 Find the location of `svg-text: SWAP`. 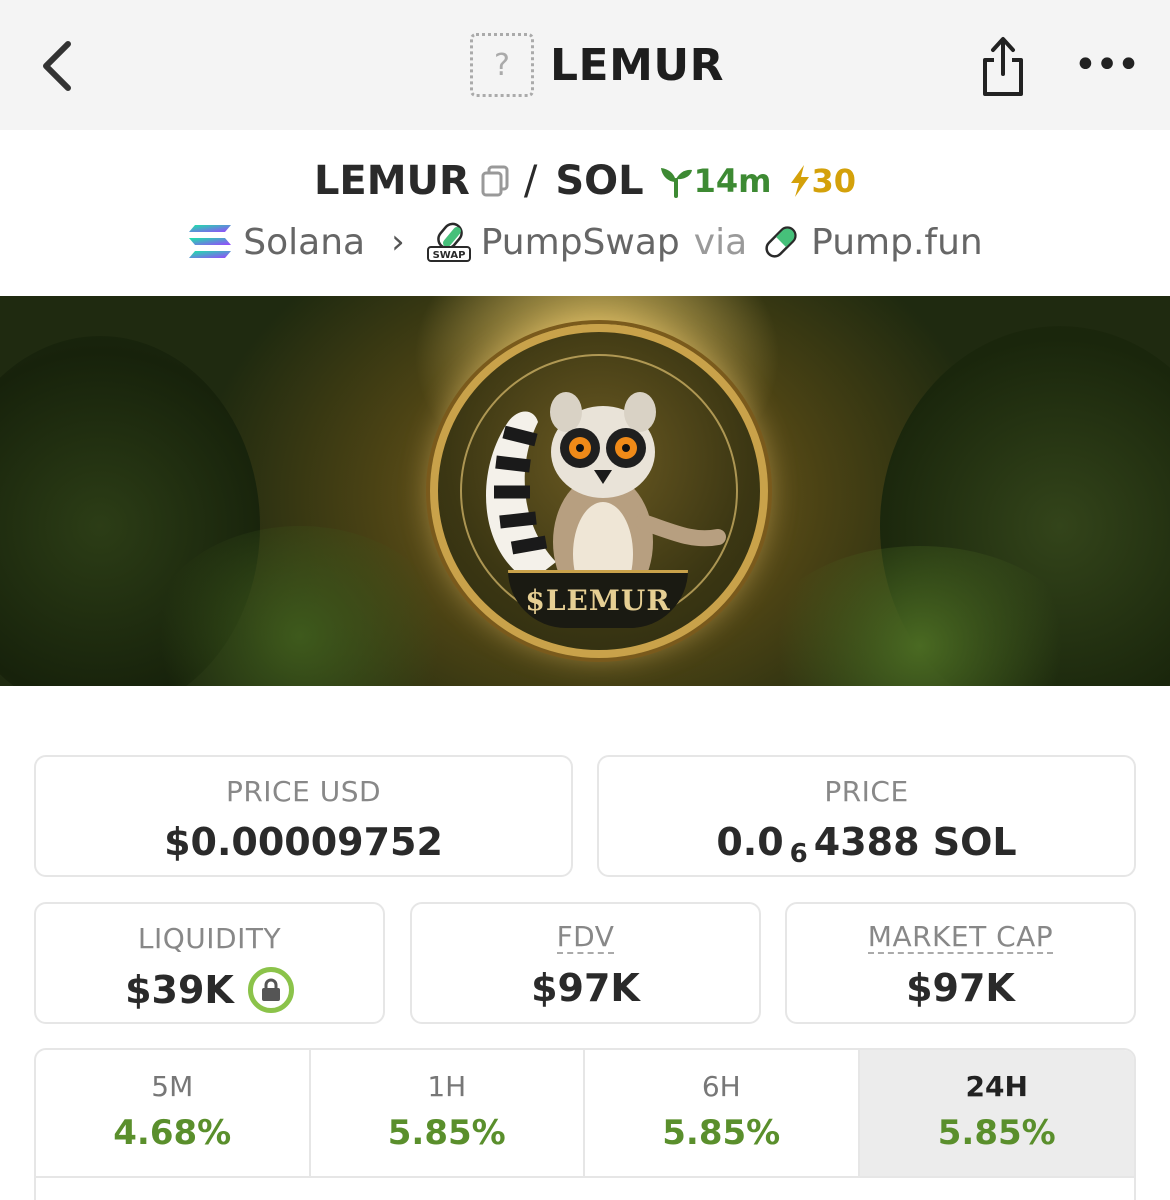

svg-text: SWAP is located at coordinates (448, 255).